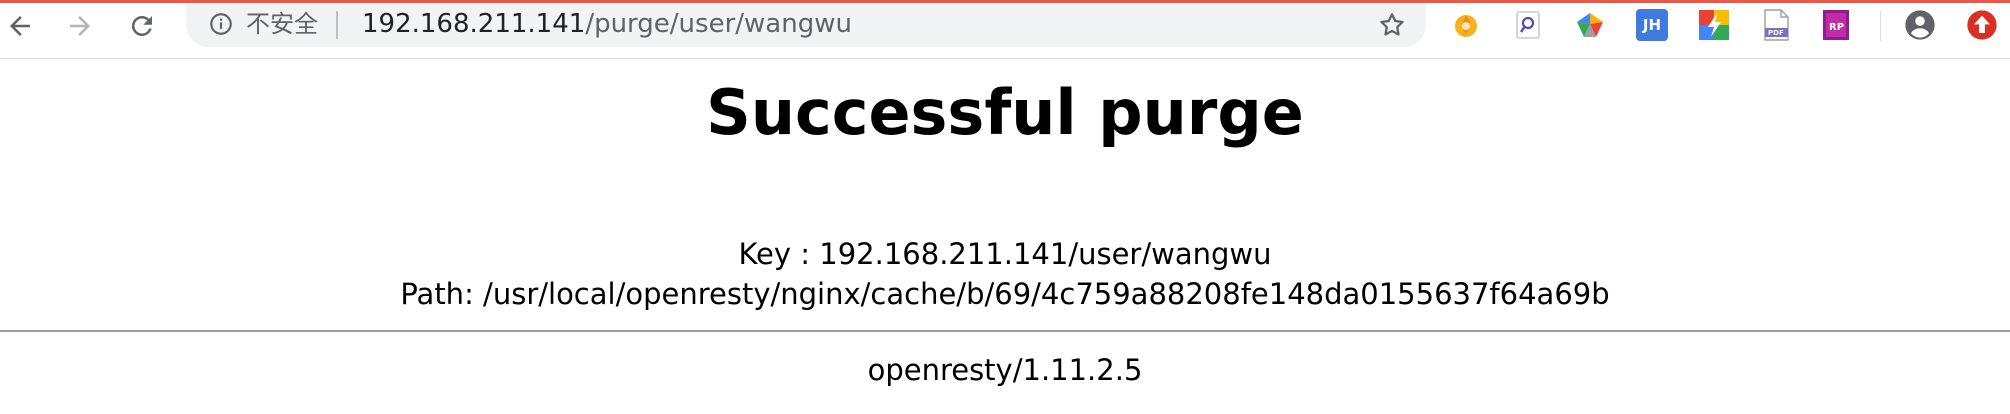  I want to click on url-path: /purge/user/wangwu, so click(718, 24).